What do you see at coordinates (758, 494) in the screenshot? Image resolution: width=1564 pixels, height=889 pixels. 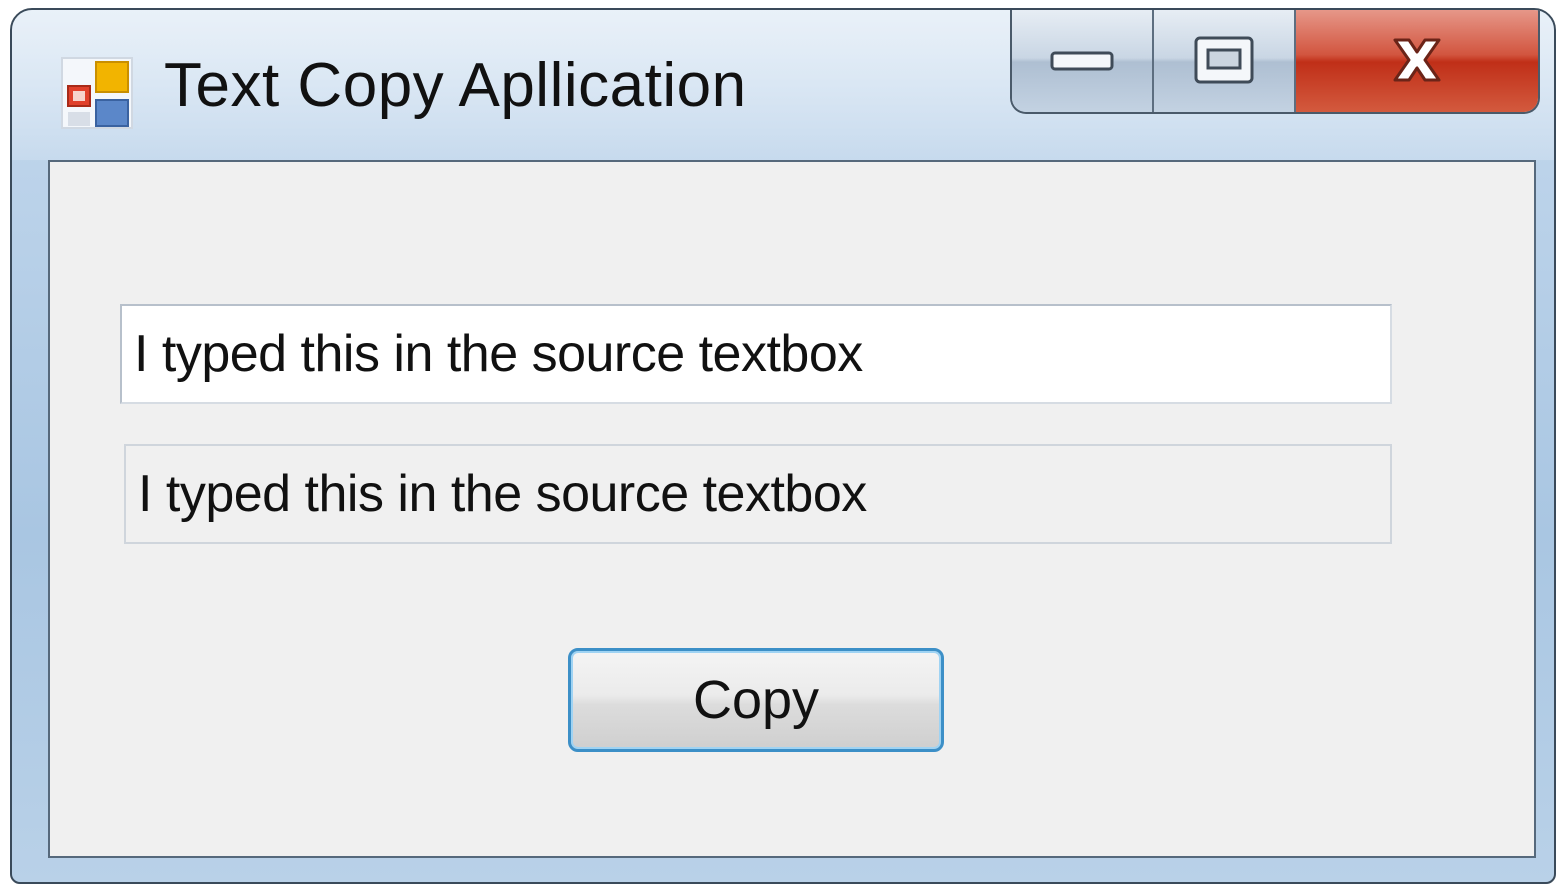 I see `target-textbox: I typed this in the source textbox` at bounding box center [758, 494].